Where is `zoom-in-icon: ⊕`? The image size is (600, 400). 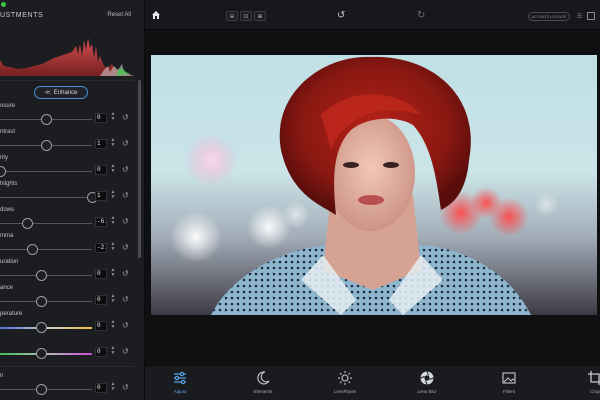 zoom-in-icon: ⊕ is located at coordinates (260, 16).